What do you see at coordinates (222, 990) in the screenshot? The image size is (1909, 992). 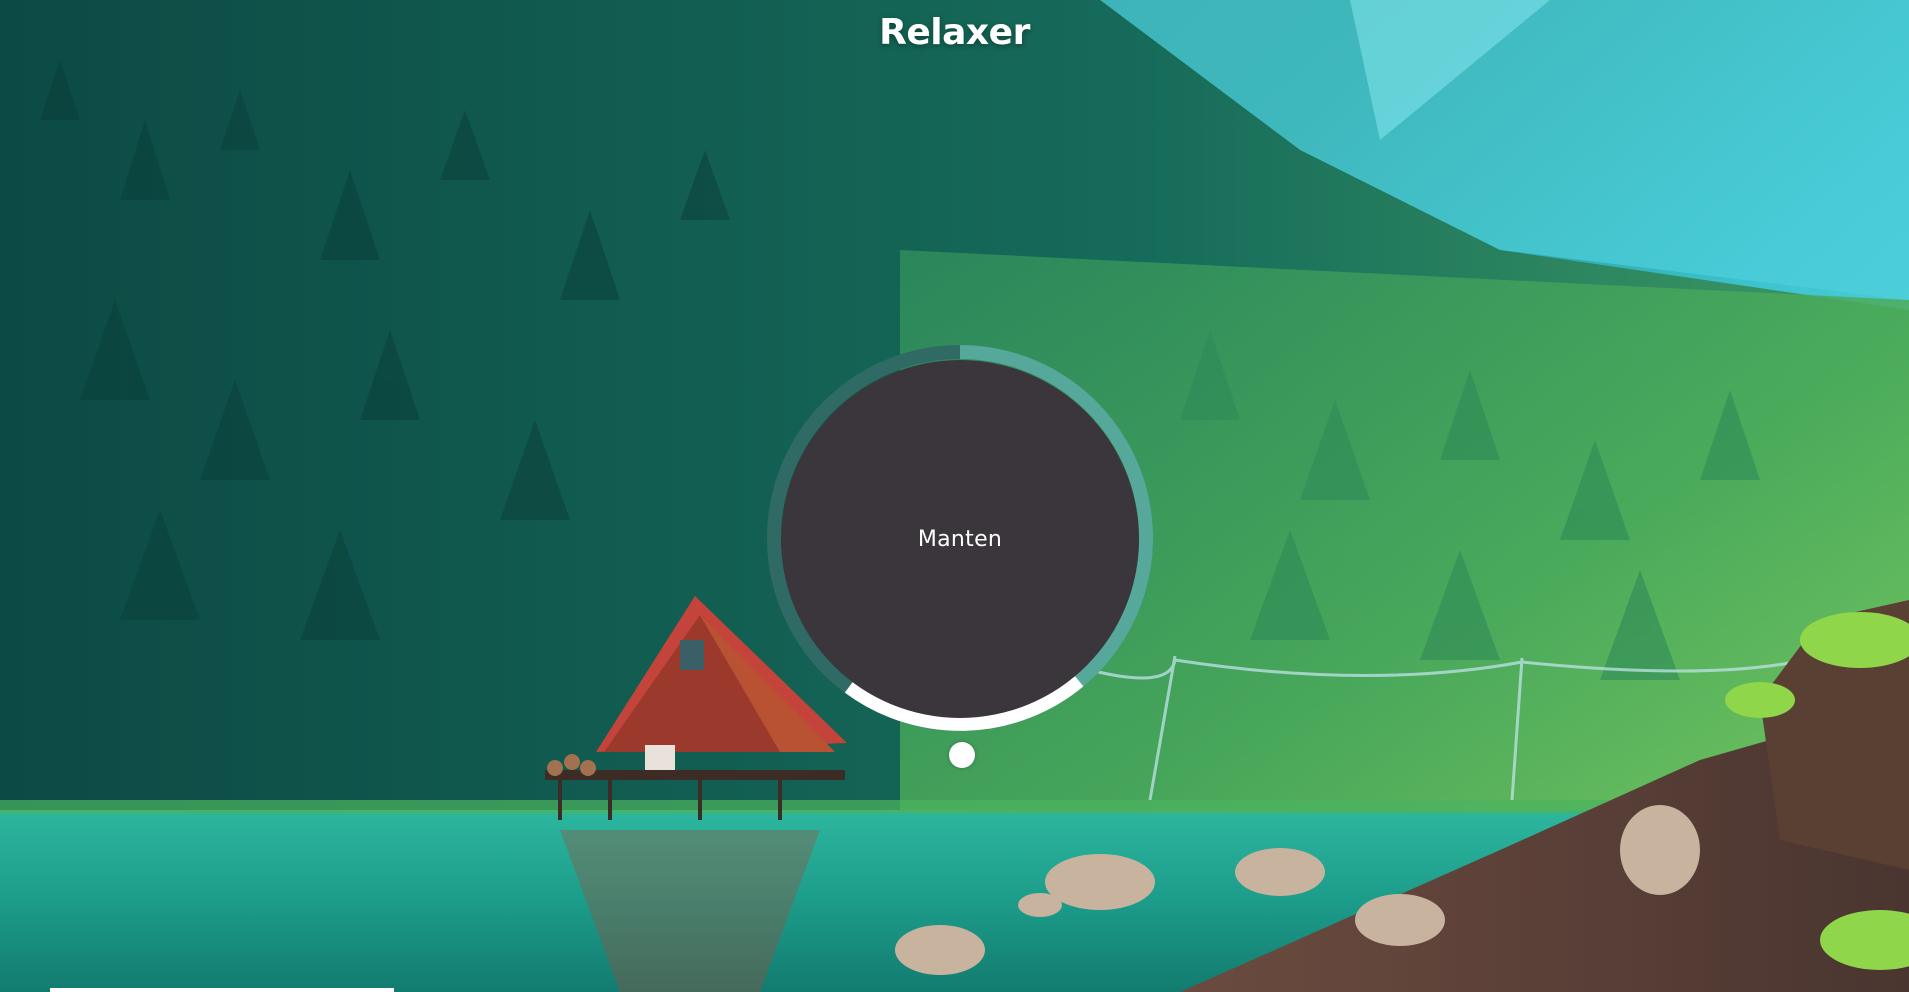 I see `bottom-progress-line` at bounding box center [222, 990].